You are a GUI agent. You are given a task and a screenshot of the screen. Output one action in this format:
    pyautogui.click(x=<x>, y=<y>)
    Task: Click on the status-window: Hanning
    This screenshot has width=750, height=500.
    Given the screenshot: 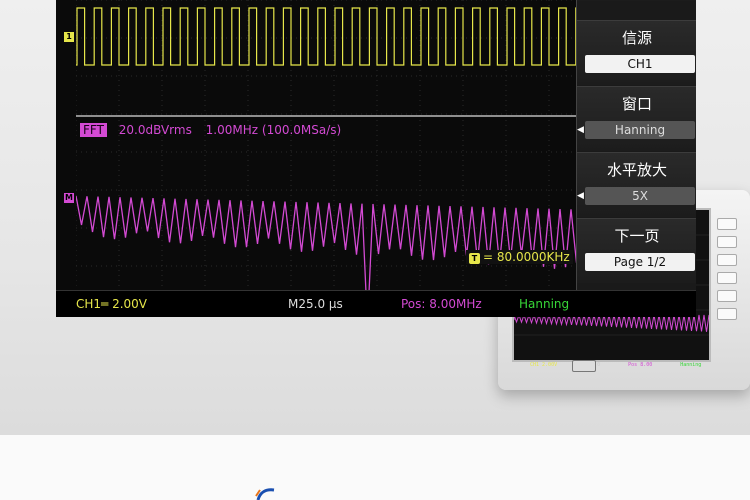 What is the action you would take?
    pyautogui.click(x=544, y=304)
    